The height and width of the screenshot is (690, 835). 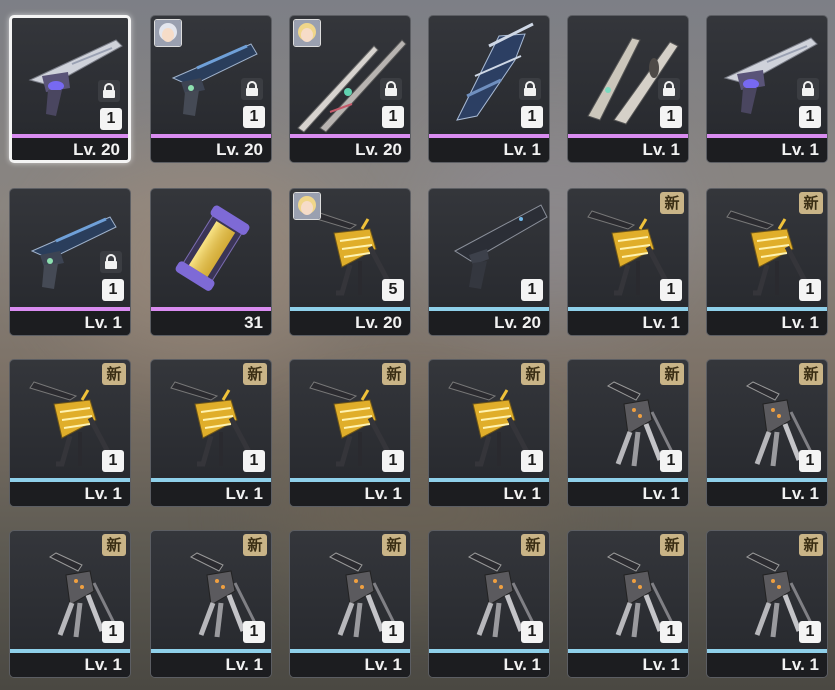 What do you see at coordinates (168, 33) in the screenshot?
I see `silver-hair-avatar` at bounding box center [168, 33].